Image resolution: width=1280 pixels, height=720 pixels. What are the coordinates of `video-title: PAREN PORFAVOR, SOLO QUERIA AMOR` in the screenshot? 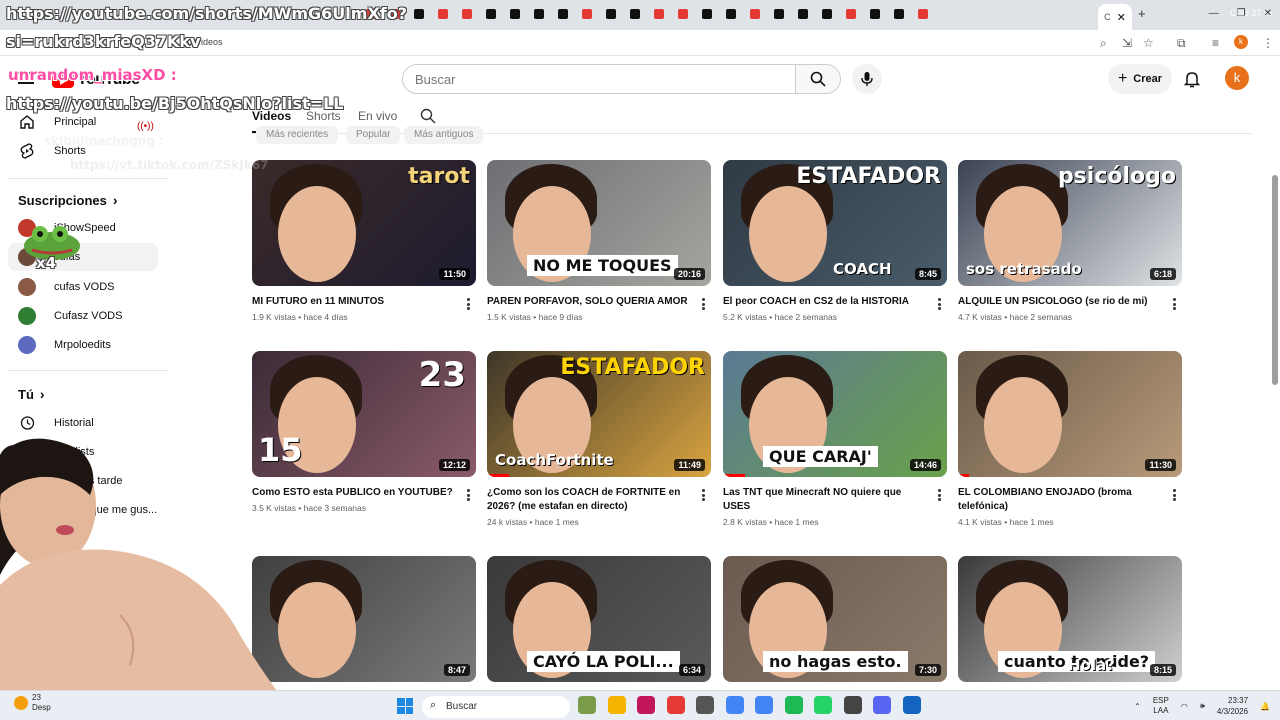 It's located at (590, 302).